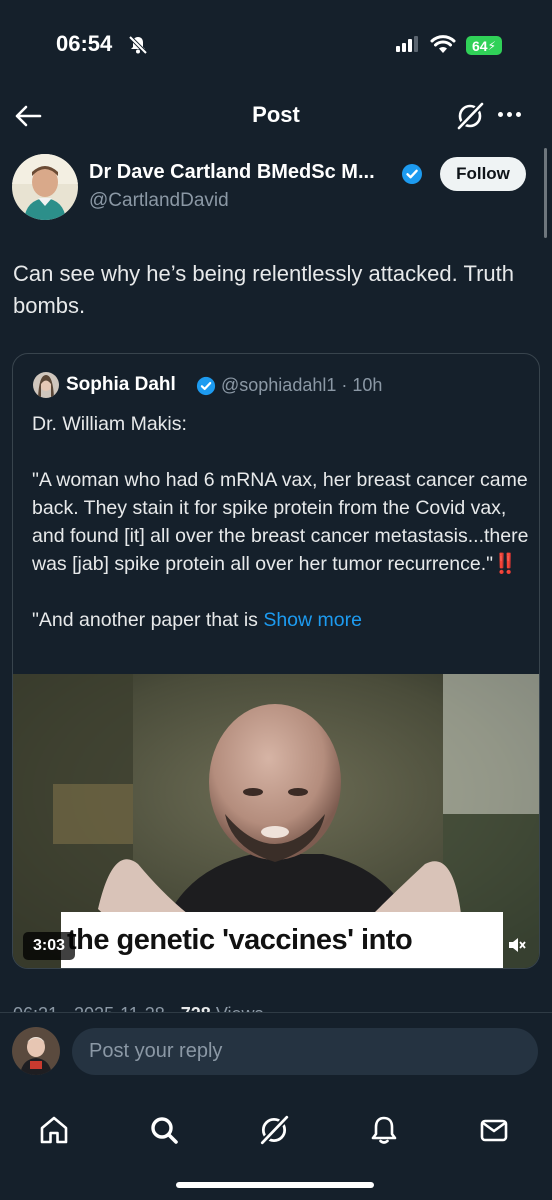 The image size is (552, 1200). I want to click on nav-messages, so click(494, 1132).